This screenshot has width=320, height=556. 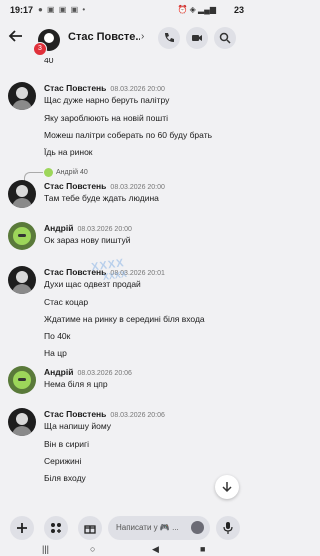 What do you see at coordinates (124, 319) in the screenshot?
I see `message-text: Ждатиме на ринку в середині біля входа` at bounding box center [124, 319].